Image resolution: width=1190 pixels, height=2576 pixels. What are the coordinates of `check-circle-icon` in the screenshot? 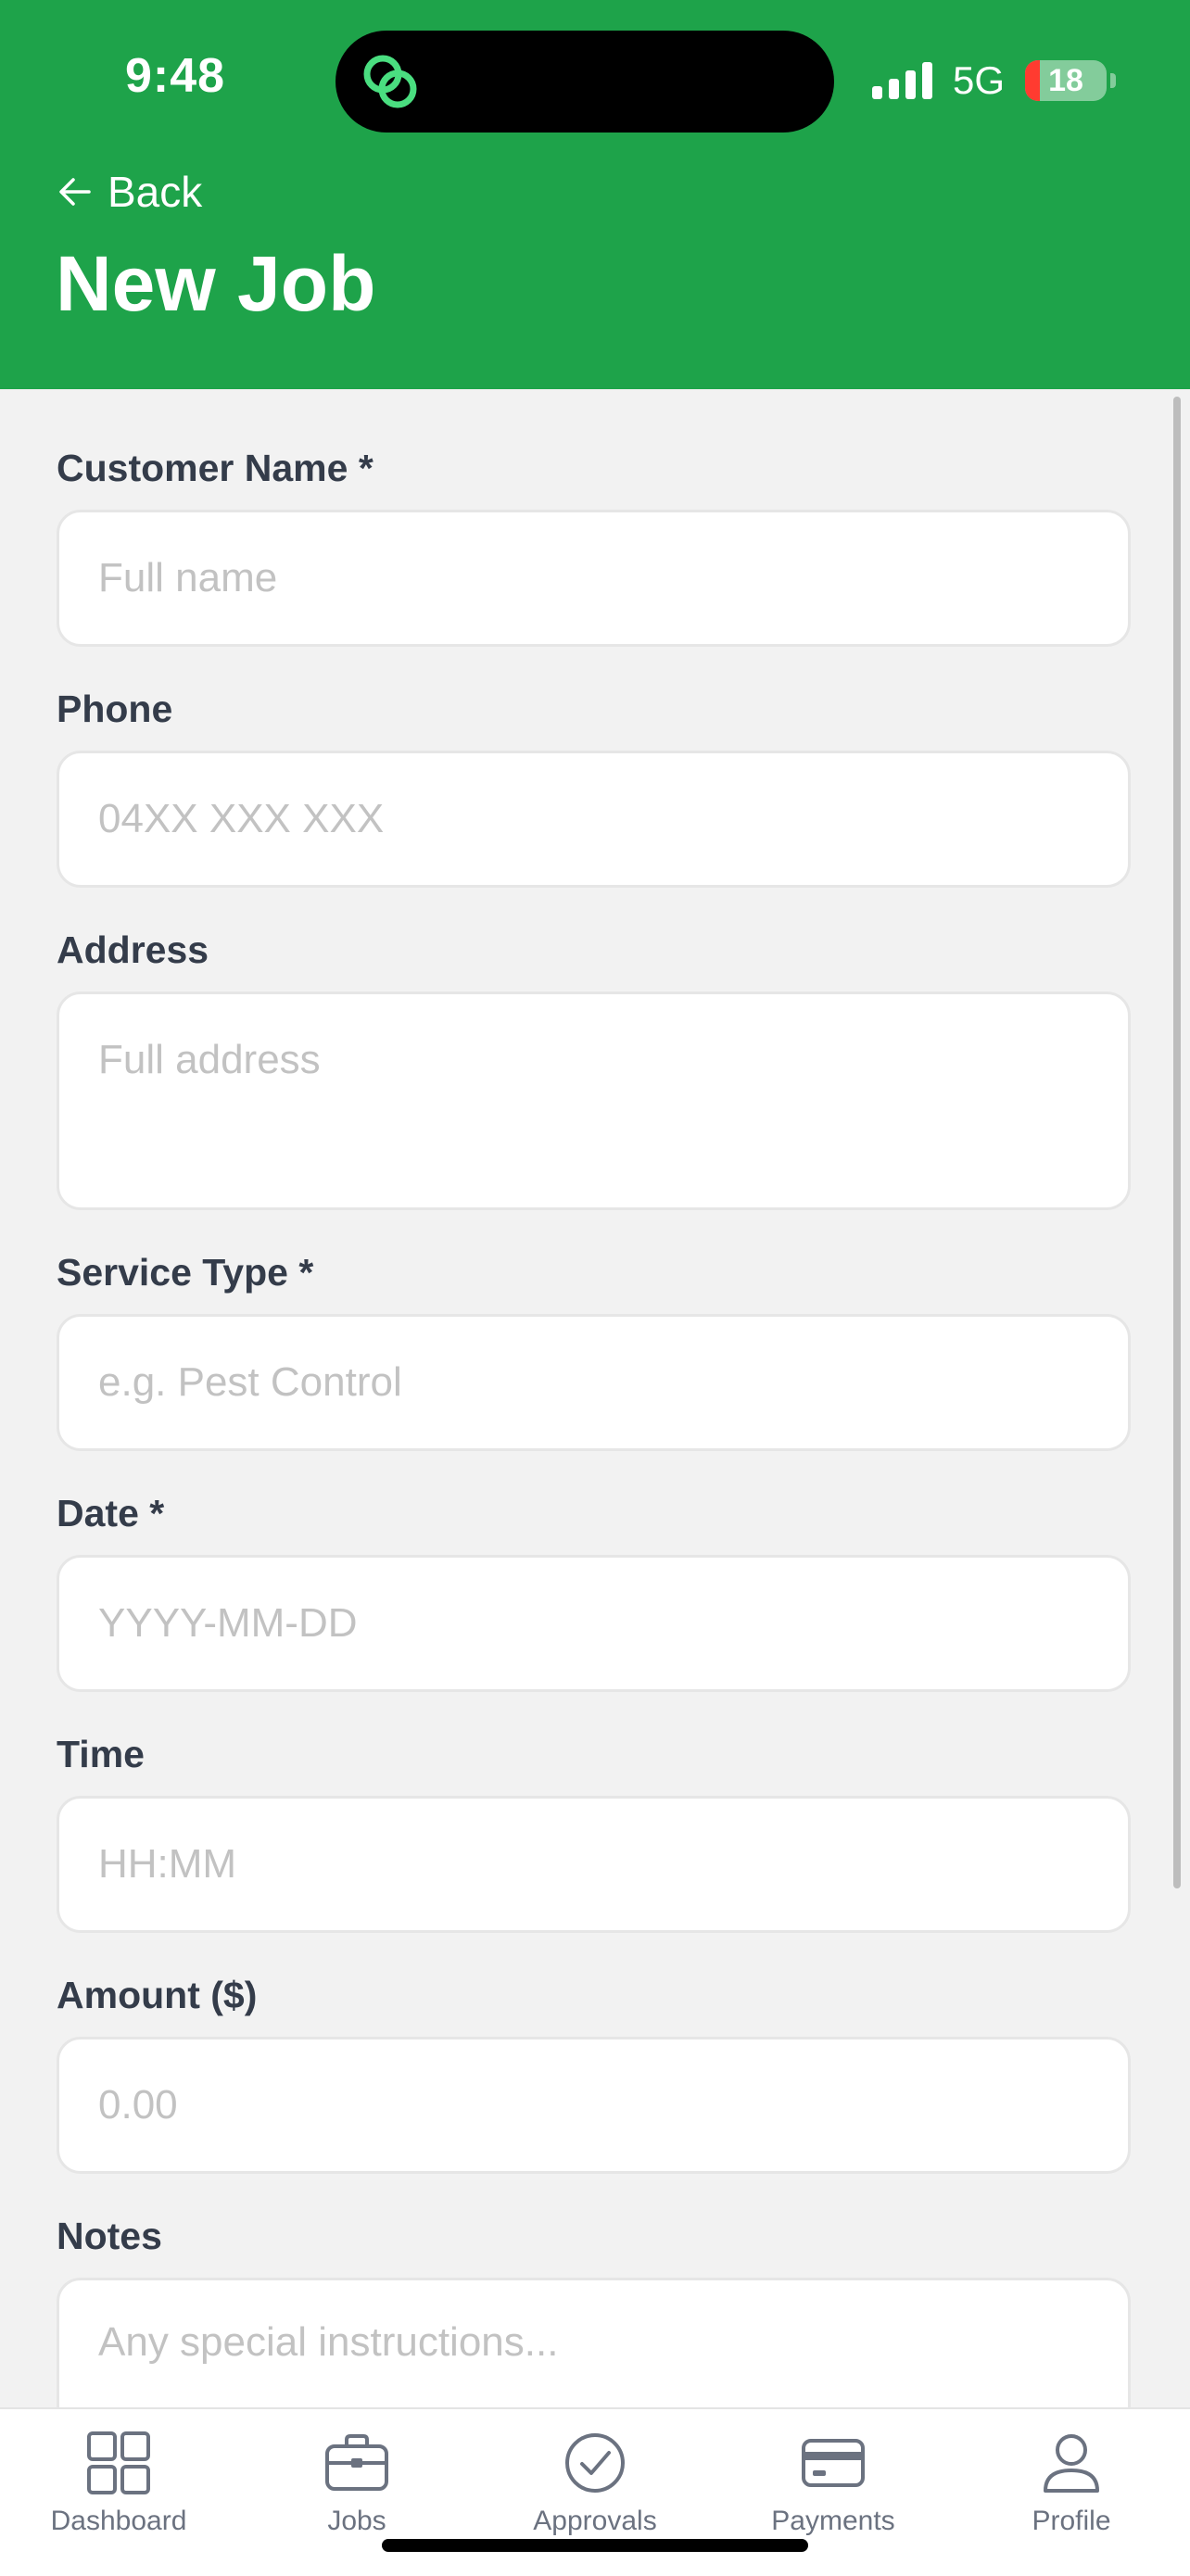 It's located at (595, 2463).